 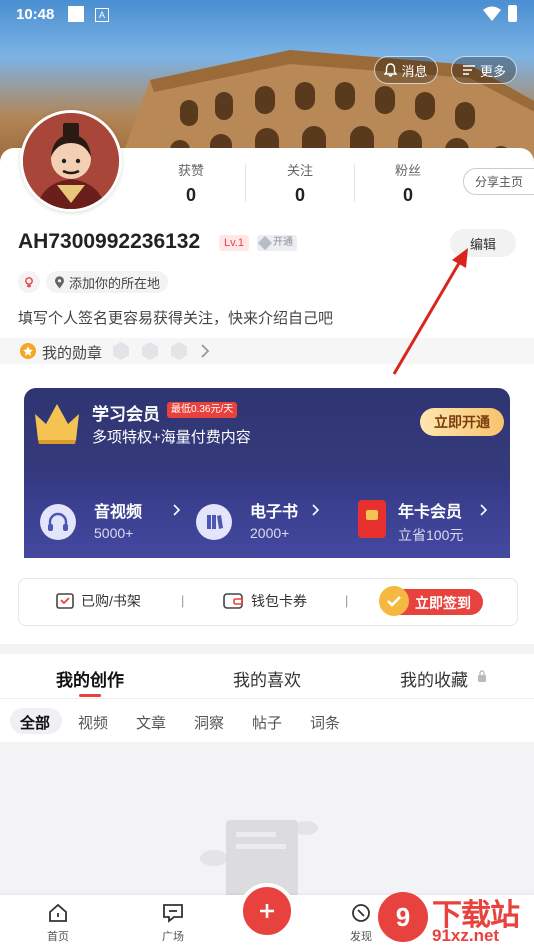 What do you see at coordinates (512, 13) in the screenshot?
I see `battery-icon` at bounding box center [512, 13].